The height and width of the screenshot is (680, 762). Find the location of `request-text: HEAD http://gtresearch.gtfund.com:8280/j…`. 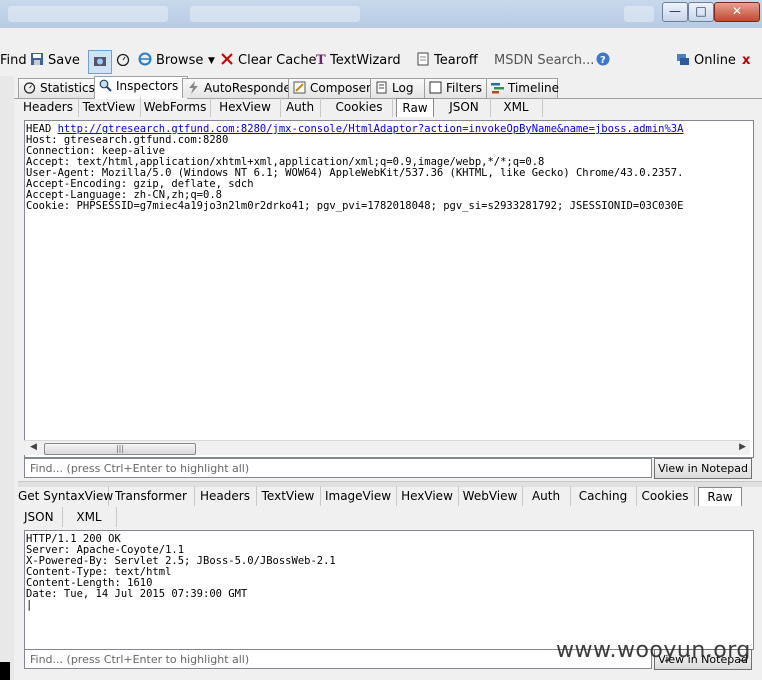

request-text: HEAD http://gtresearch.gtfund.com:8280/j… is located at coordinates (389, 166).